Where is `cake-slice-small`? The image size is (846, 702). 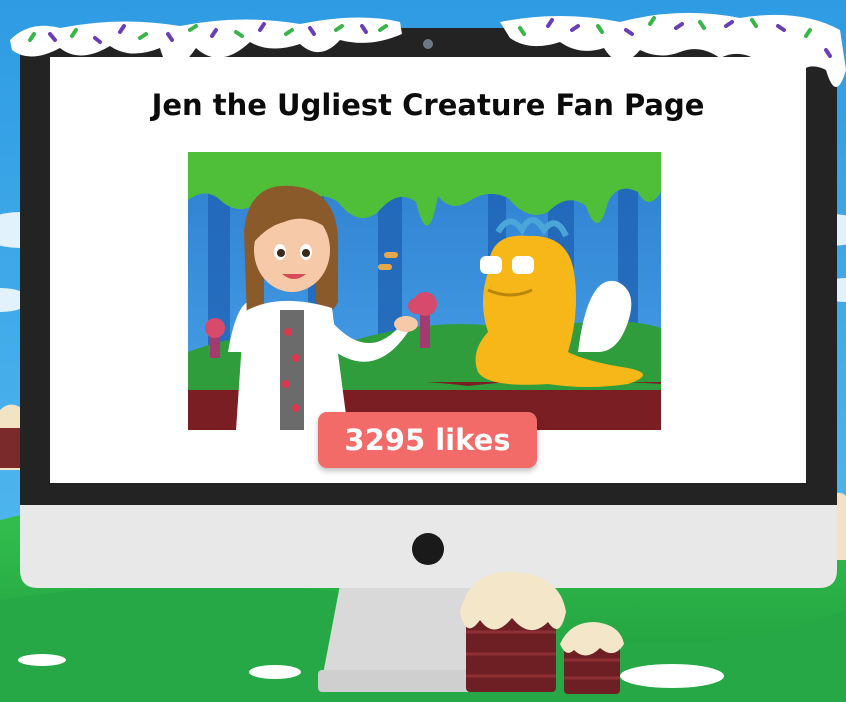 cake-slice-small is located at coordinates (592, 658).